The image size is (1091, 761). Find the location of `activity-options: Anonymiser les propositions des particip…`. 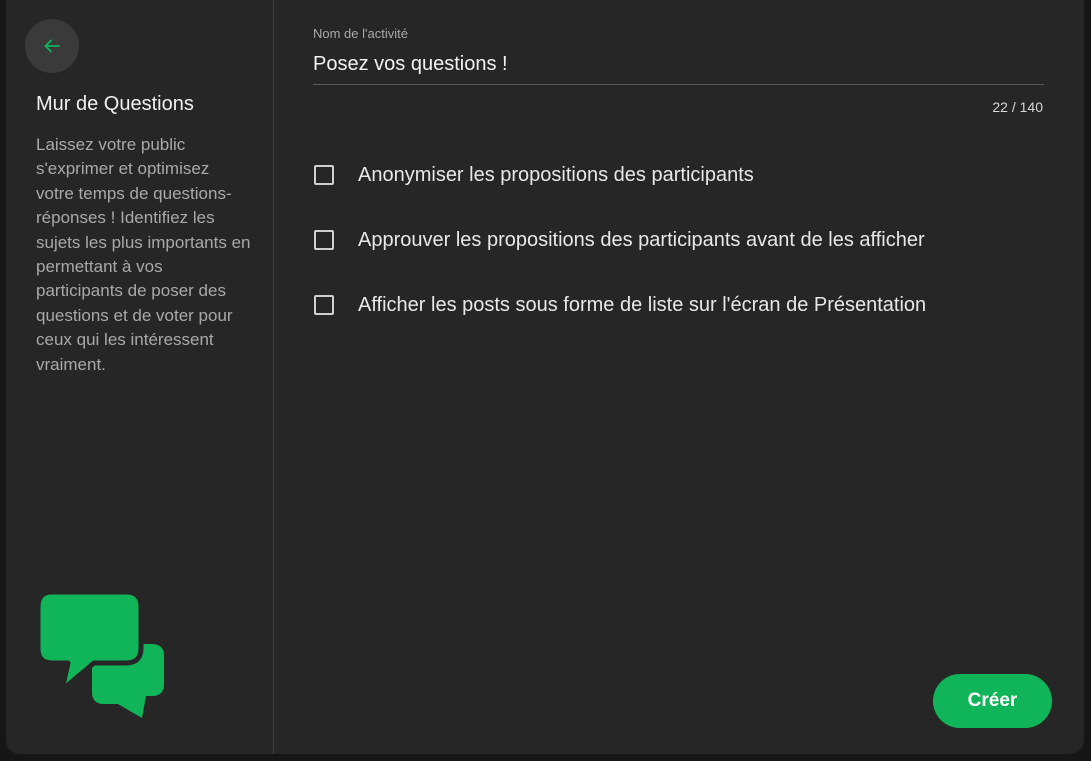

activity-options: Anonymiser les propositions des particip… is located at coordinates (620, 257).